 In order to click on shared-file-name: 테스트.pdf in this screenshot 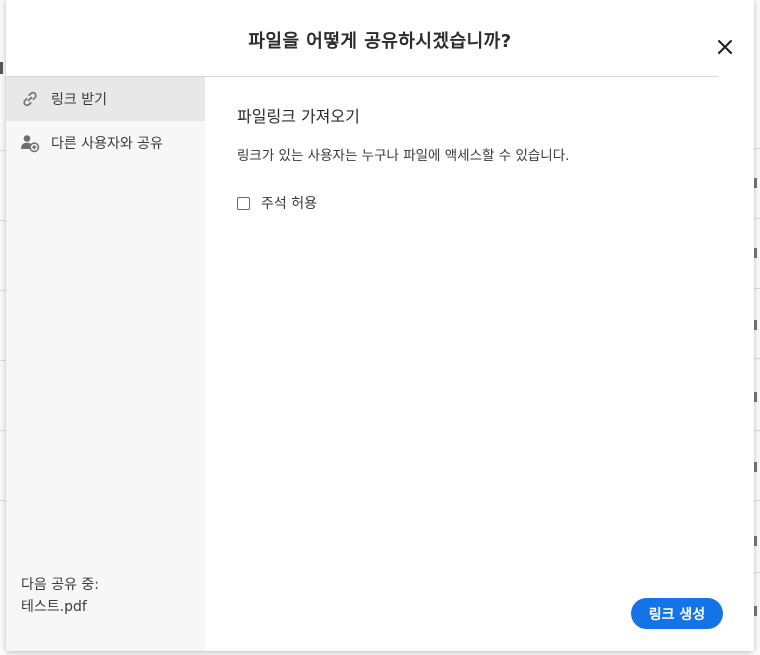, I will do `click(54, 607)`.